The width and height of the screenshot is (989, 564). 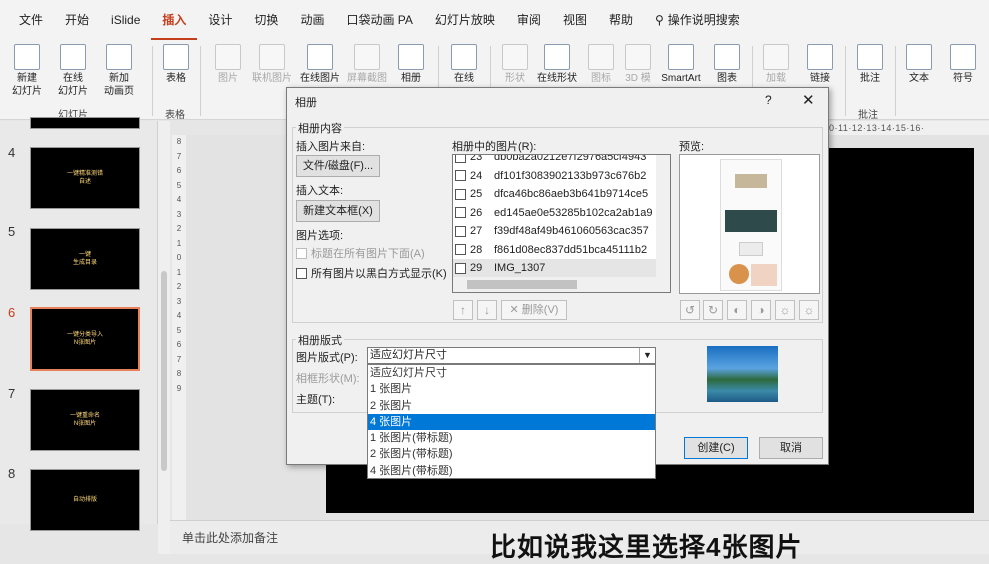 I want to click on item-name: dfca46bc86aeb3b641b9714ce5, so click(x=571, y=194).